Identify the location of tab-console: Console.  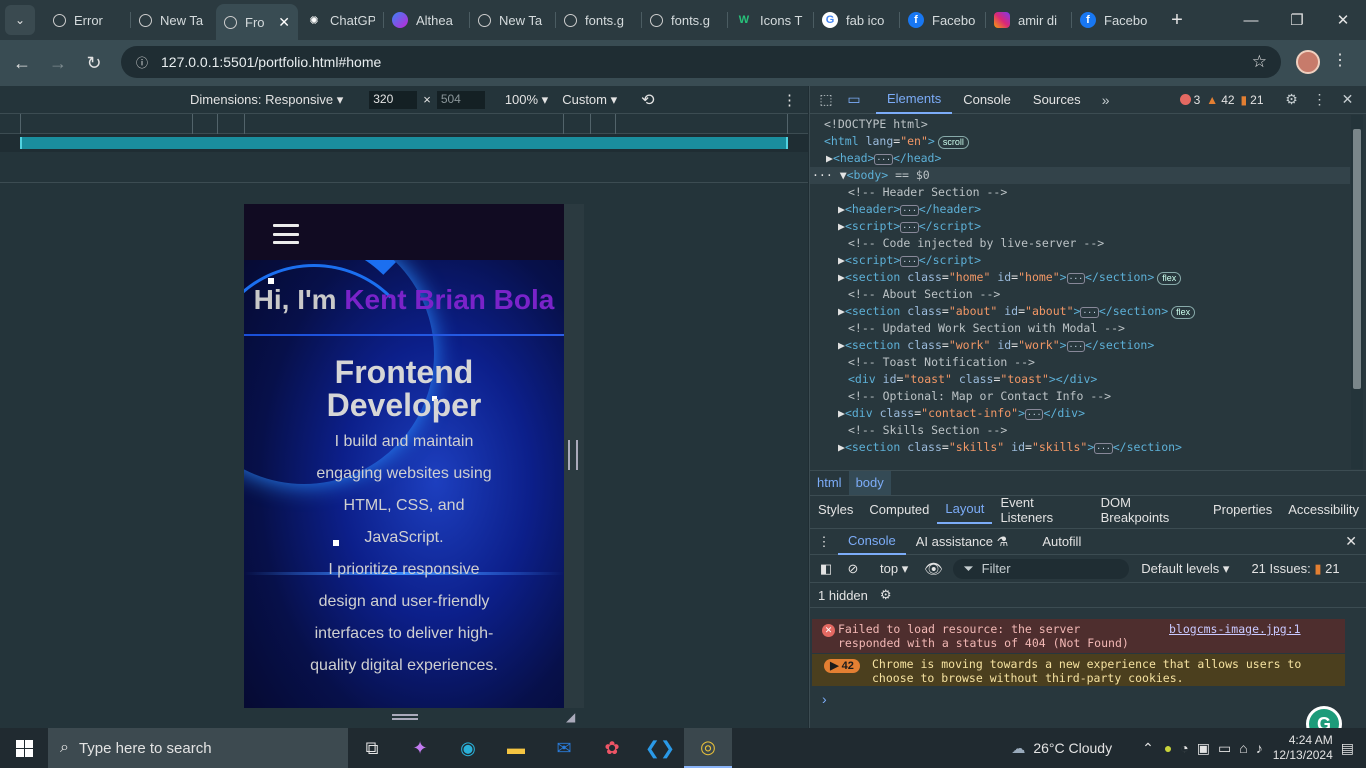
(987, 100).